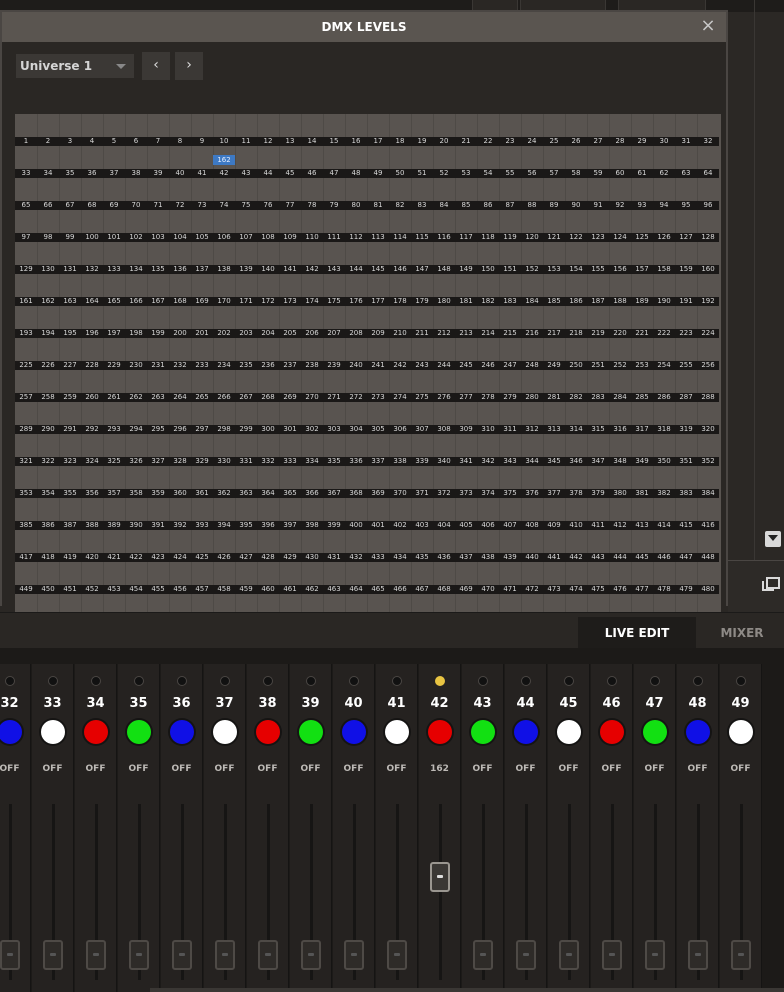 The width and height of the screenshot is (784, 992). What do you see at coordinates (268, 194) in the screenshot?
I see `dmx-channel-cell: 76` at bounding box center [268, 194].